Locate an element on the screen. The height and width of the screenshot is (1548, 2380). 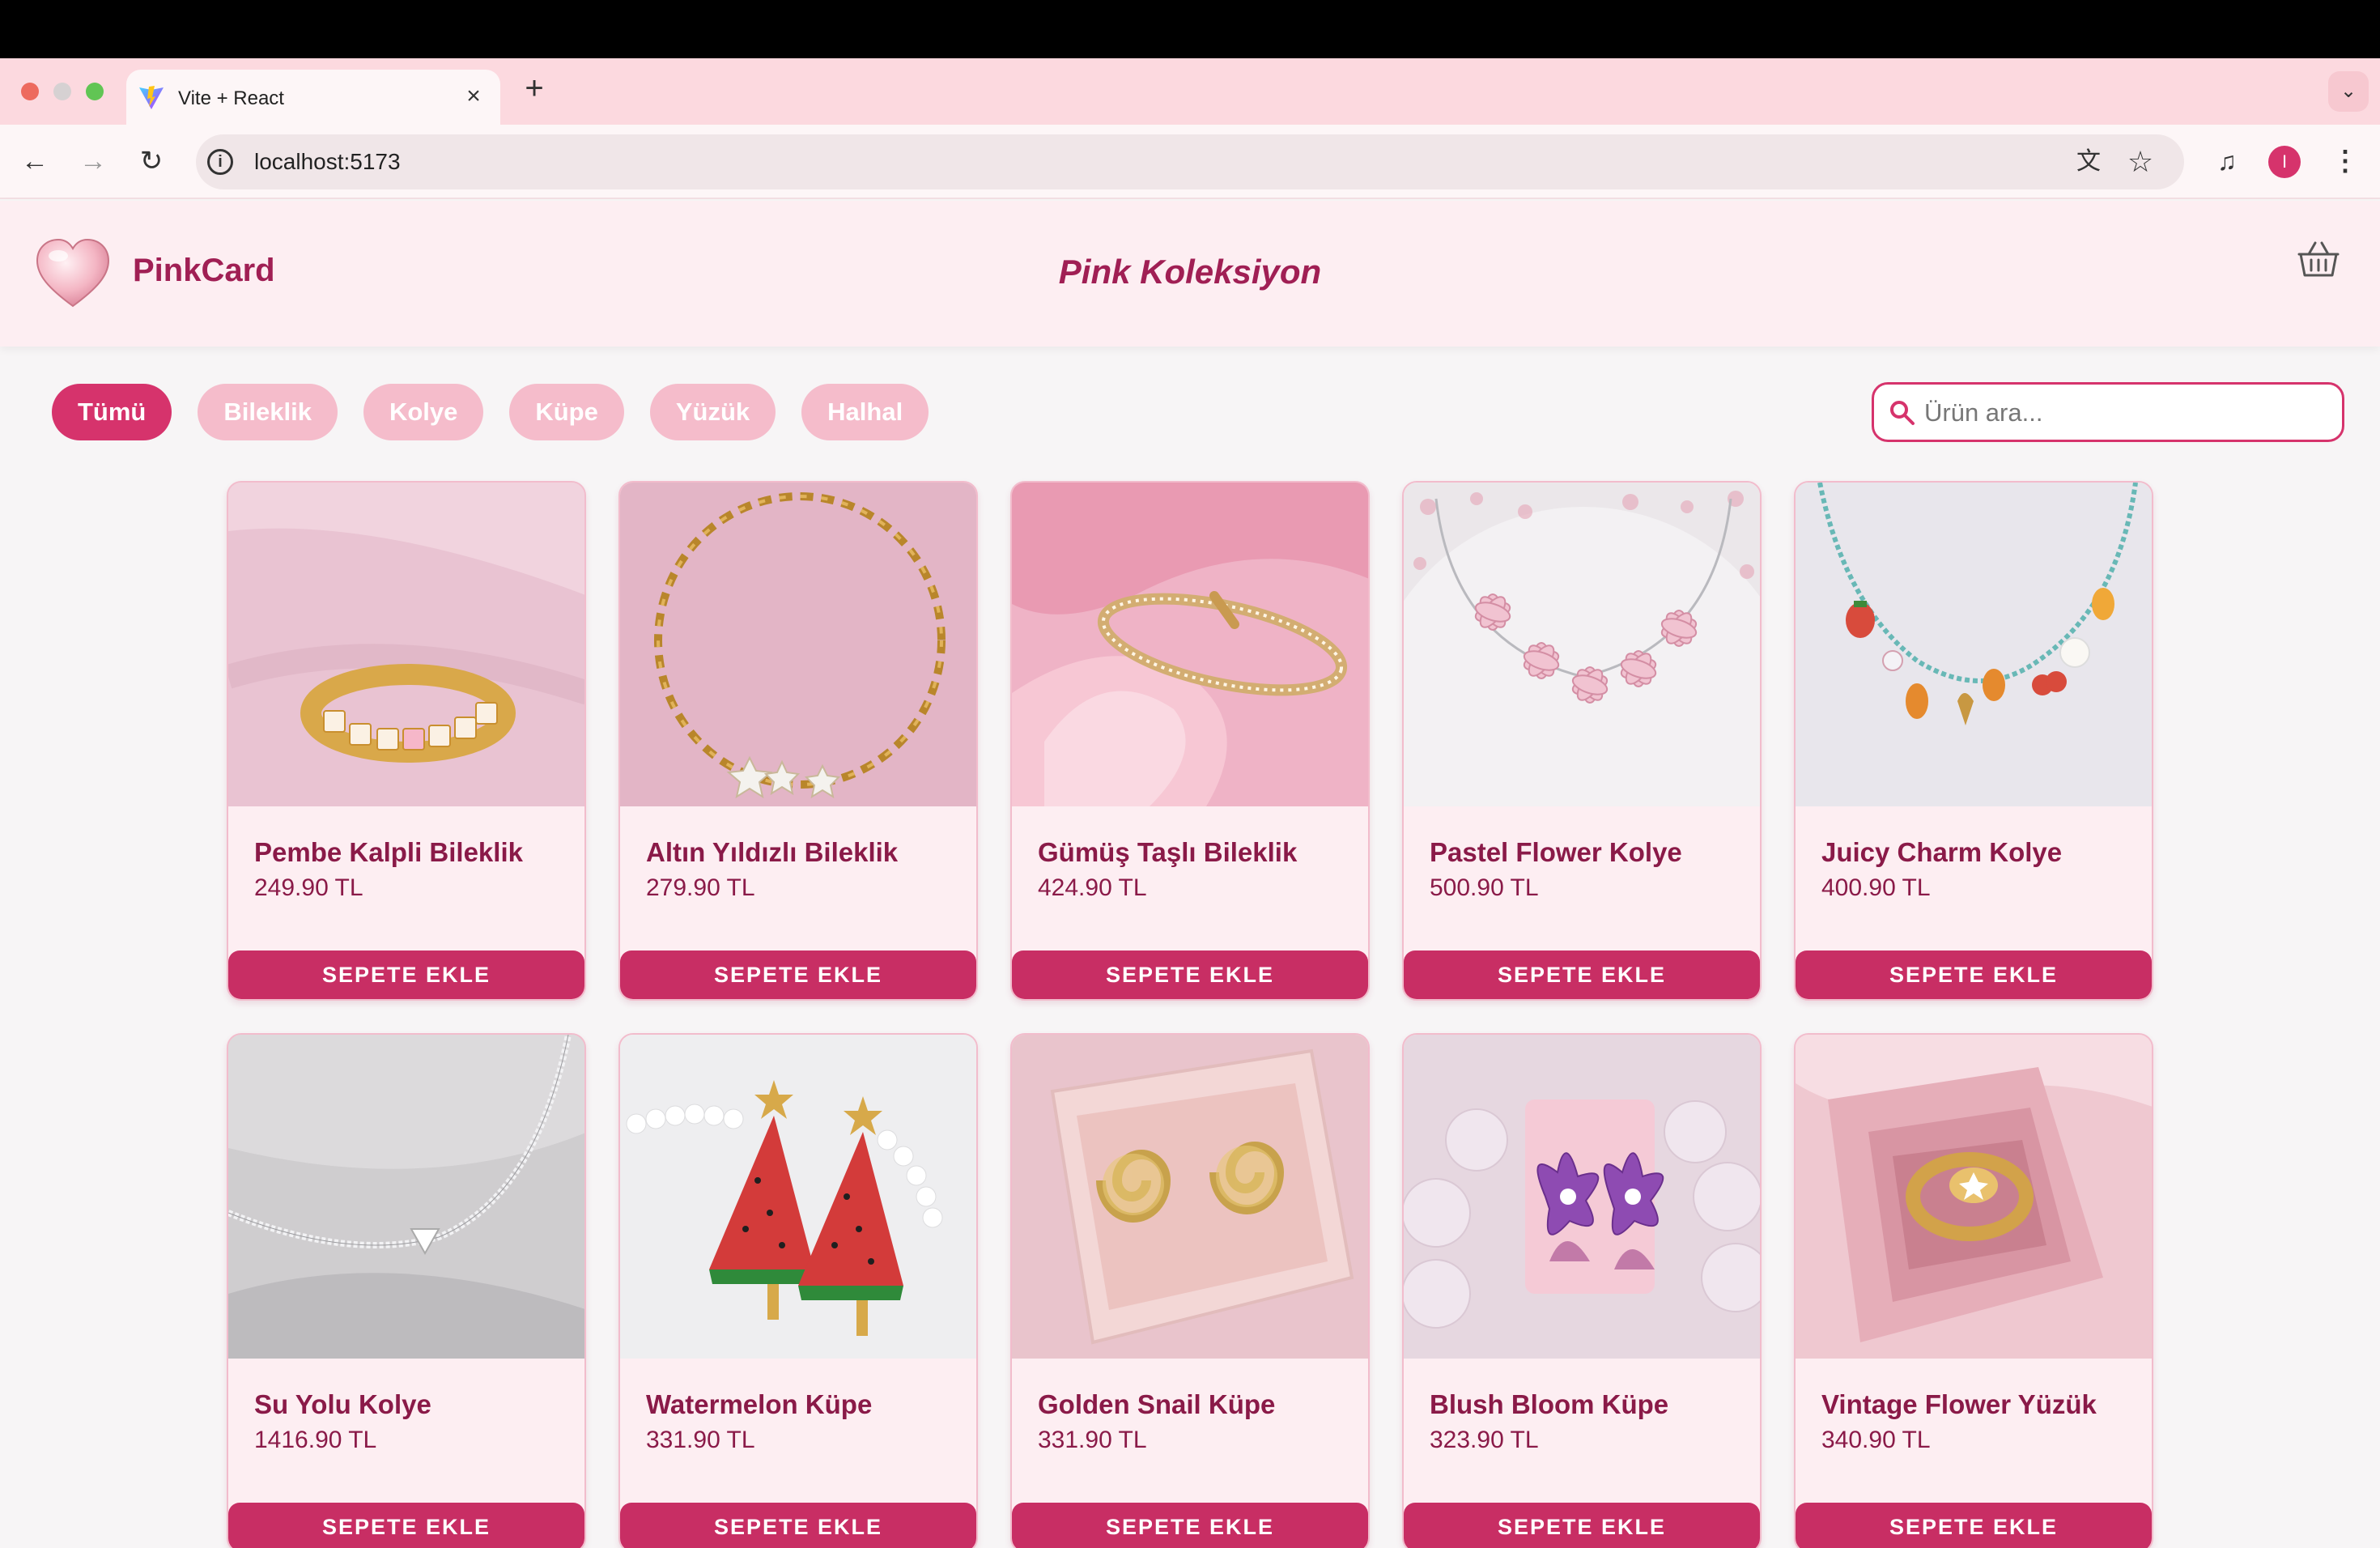
product-price: 323.90 TL is located at coordinates (1485, 1440).